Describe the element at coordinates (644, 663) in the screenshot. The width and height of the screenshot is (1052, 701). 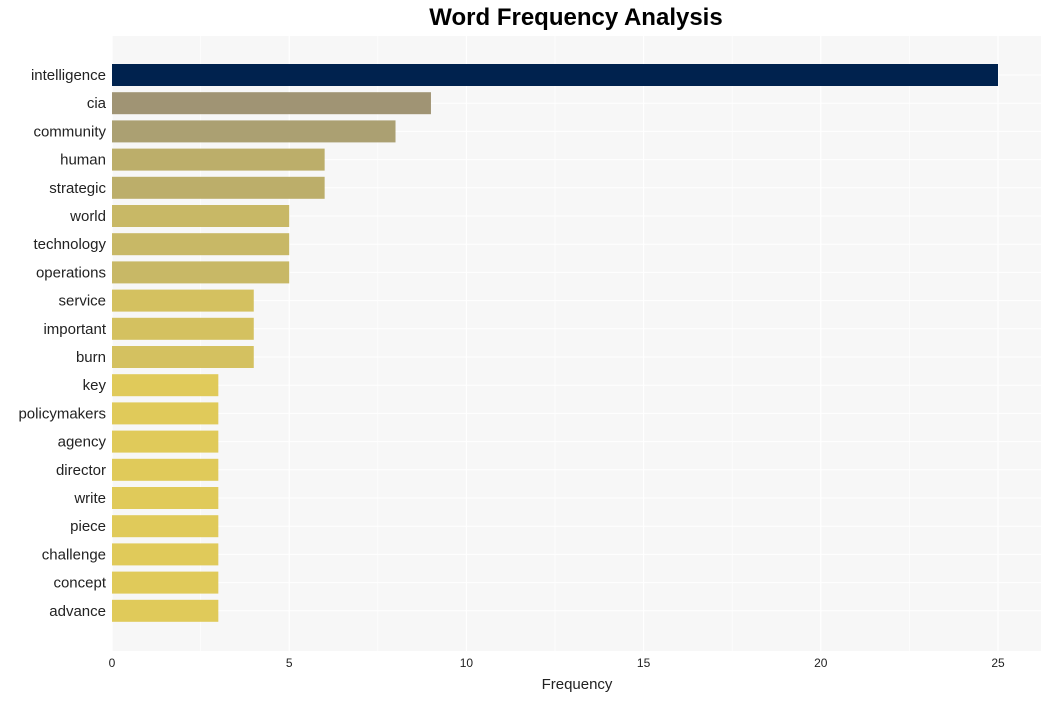
I see `x-tick-label: 15` at that location.